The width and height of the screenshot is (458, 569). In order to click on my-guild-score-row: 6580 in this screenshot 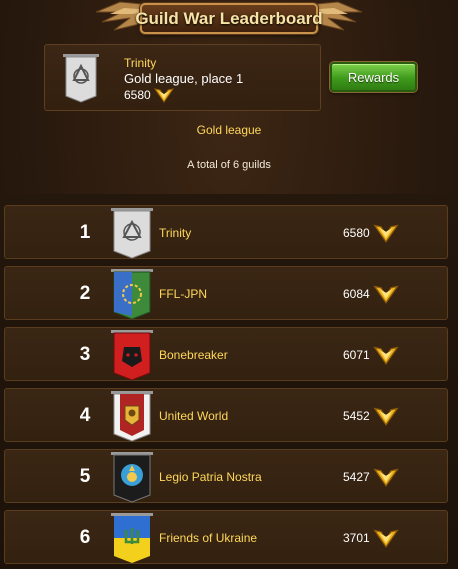, I will do `click(149, 95)`.